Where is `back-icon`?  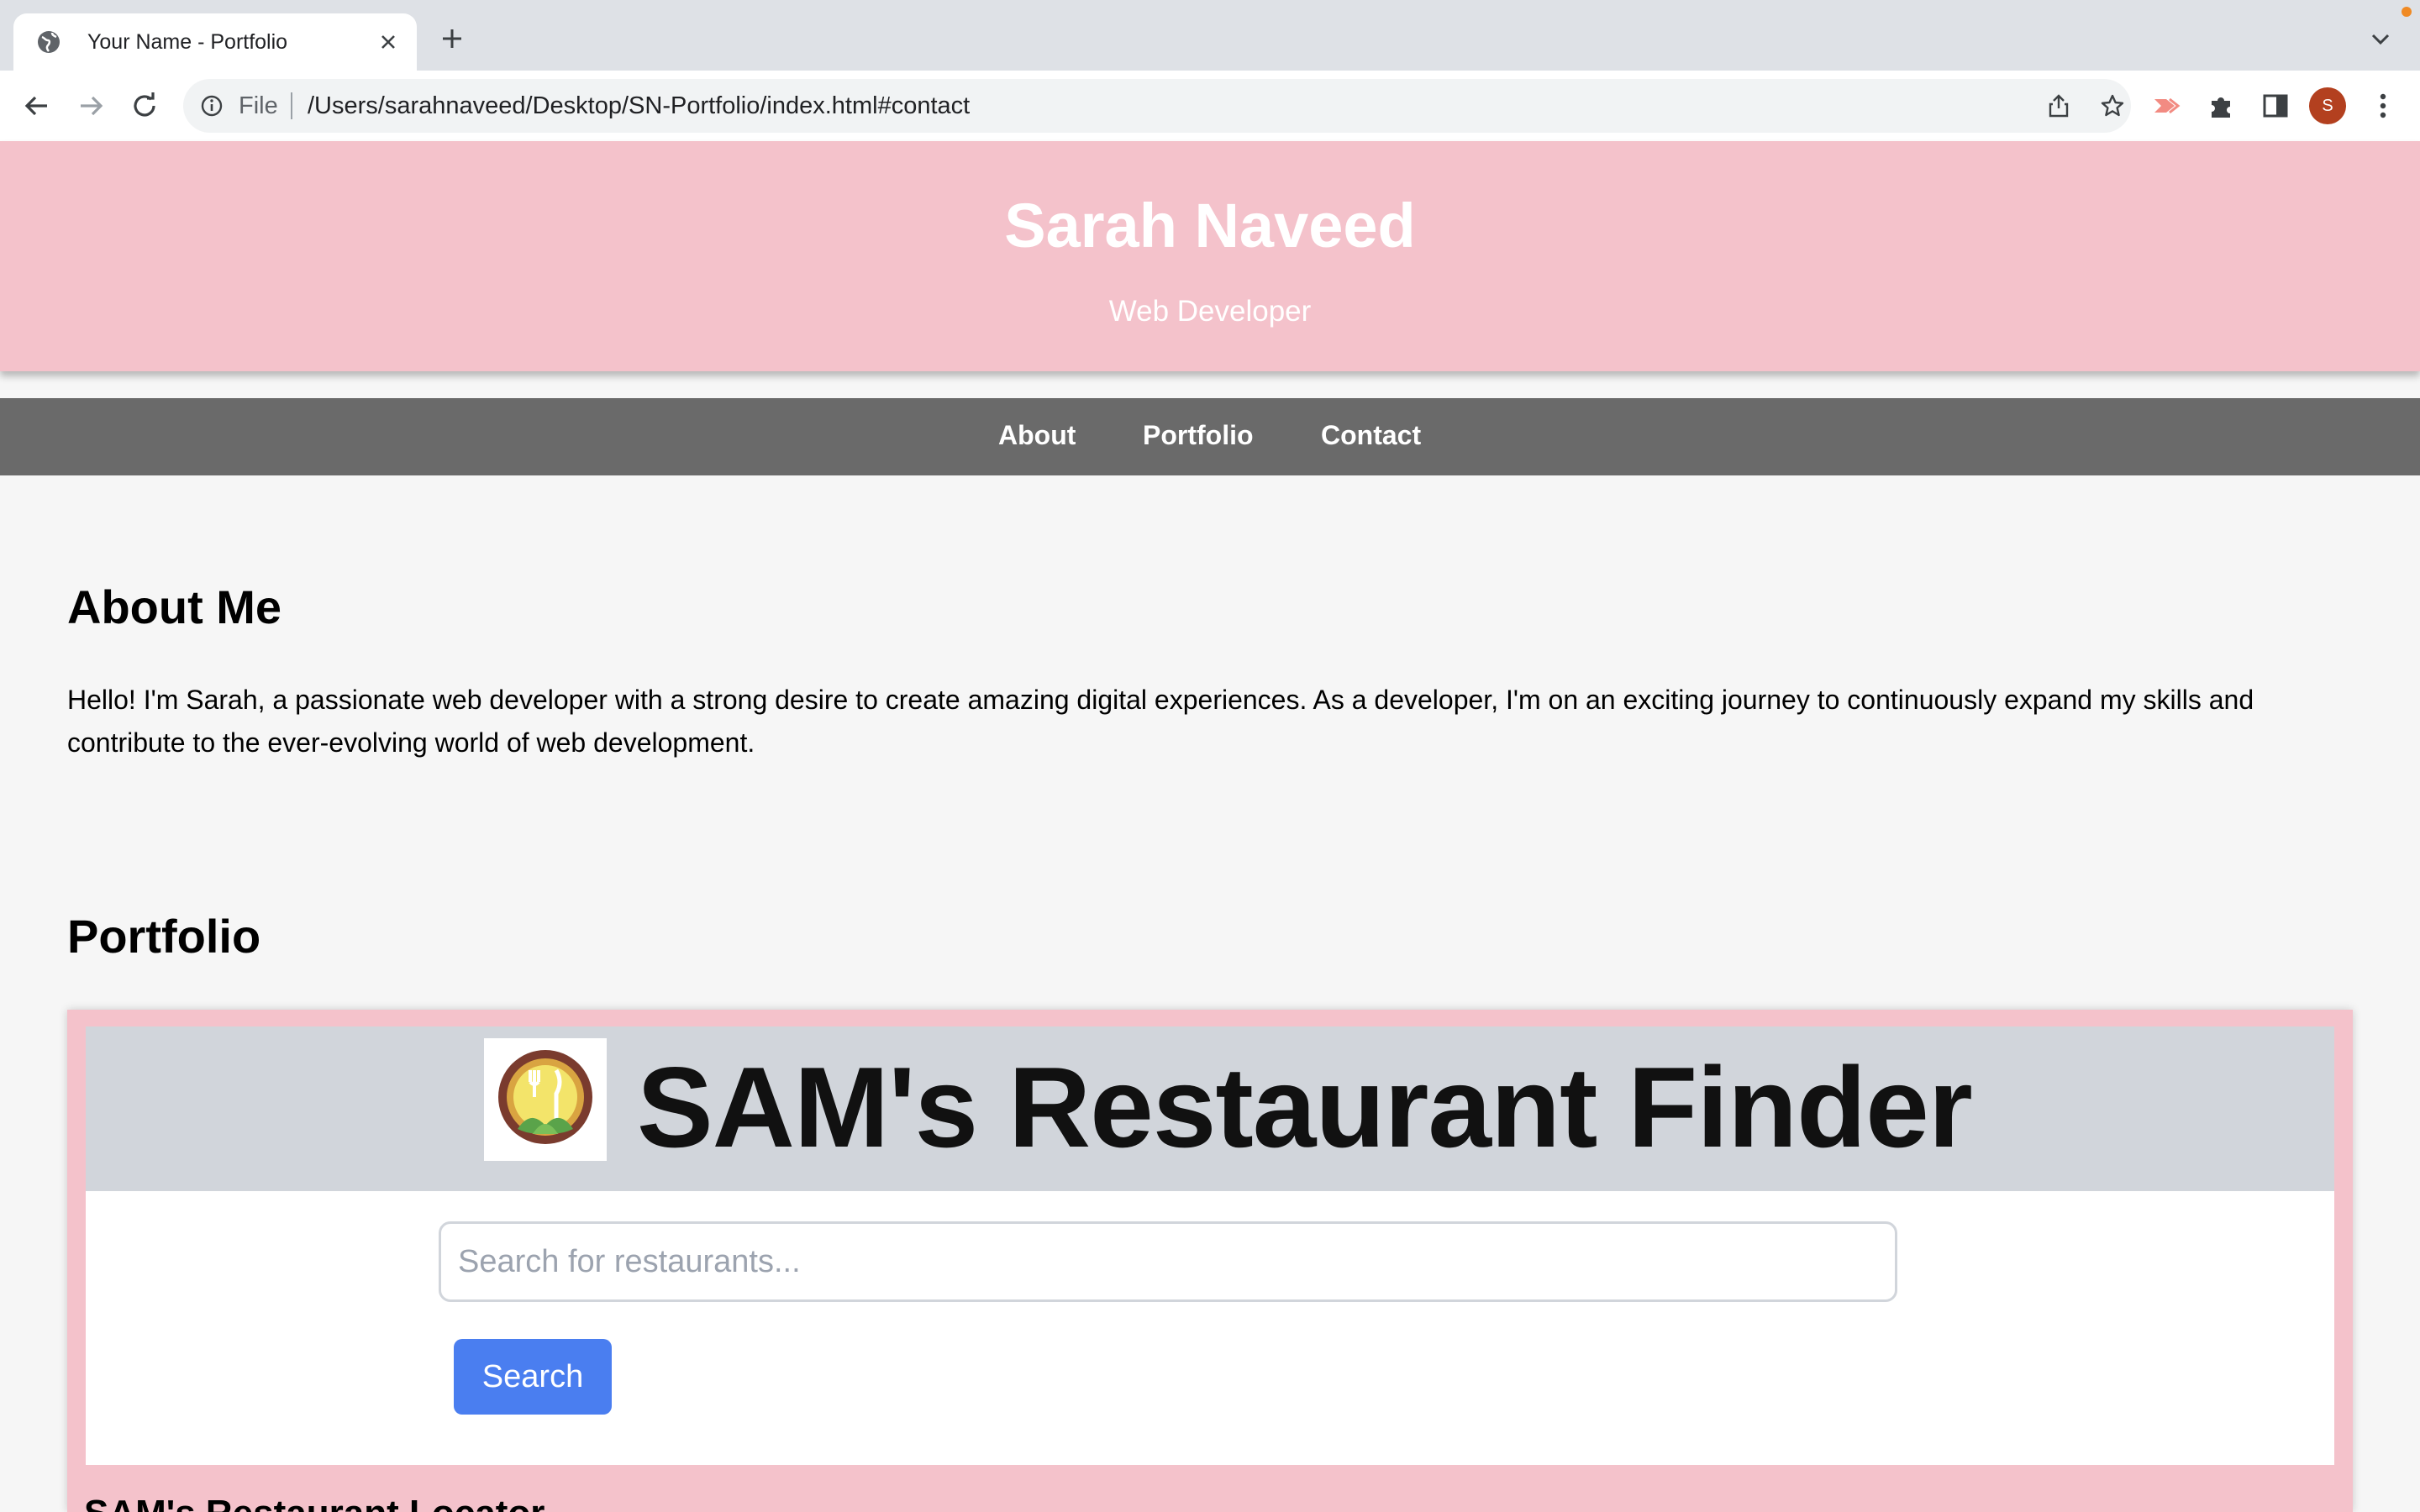 back-icon is located at coordinates (37, 106).